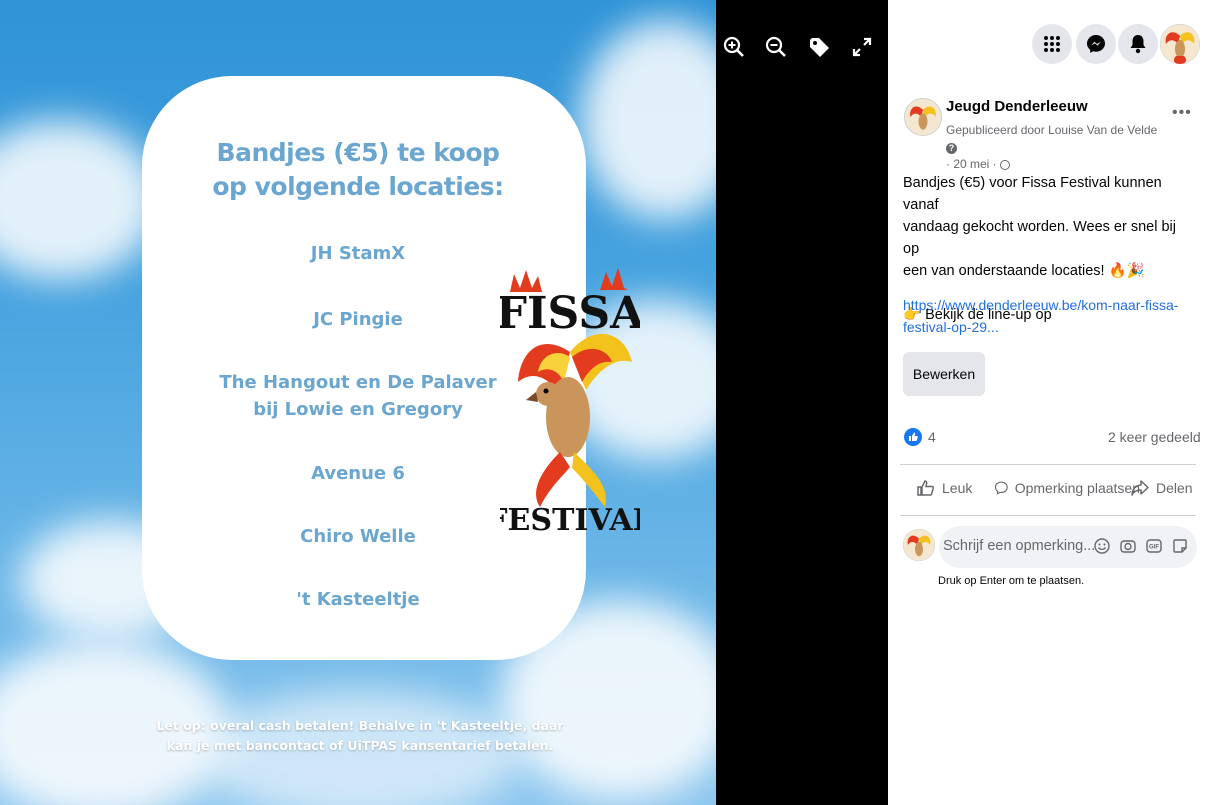 The width and height of the screenshot is (1206, 805). I want to click on messenger-icon, so click(1096, 44).